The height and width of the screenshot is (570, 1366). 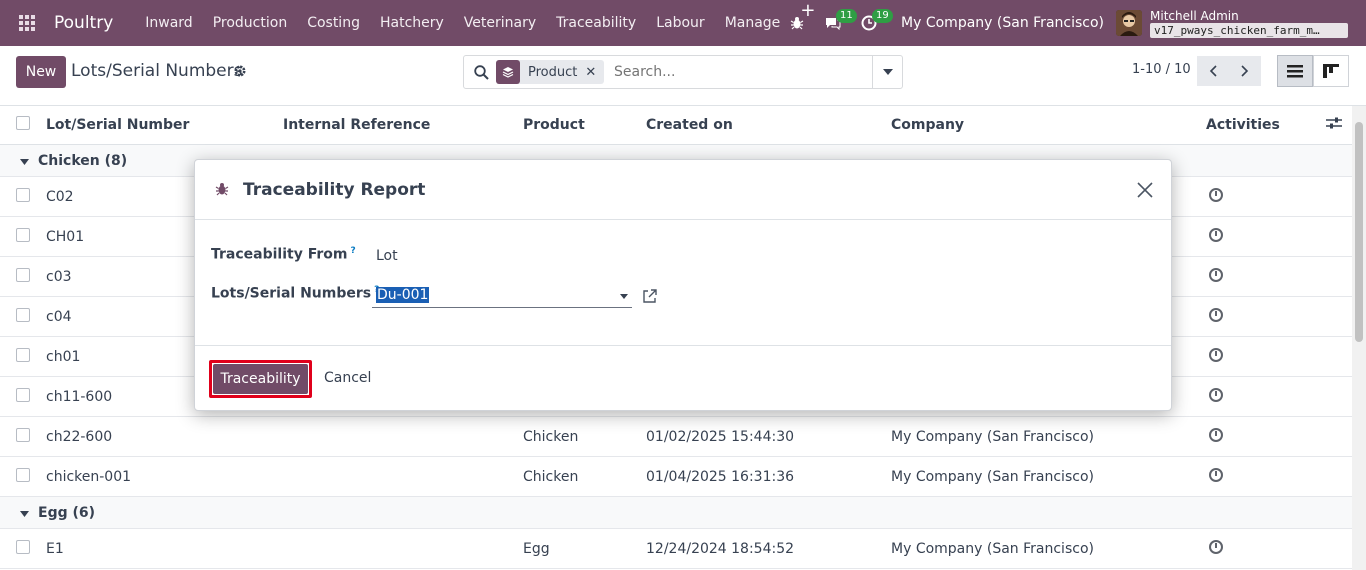 I want to click on optional-columns-icon, so click(x=1334, y=125).